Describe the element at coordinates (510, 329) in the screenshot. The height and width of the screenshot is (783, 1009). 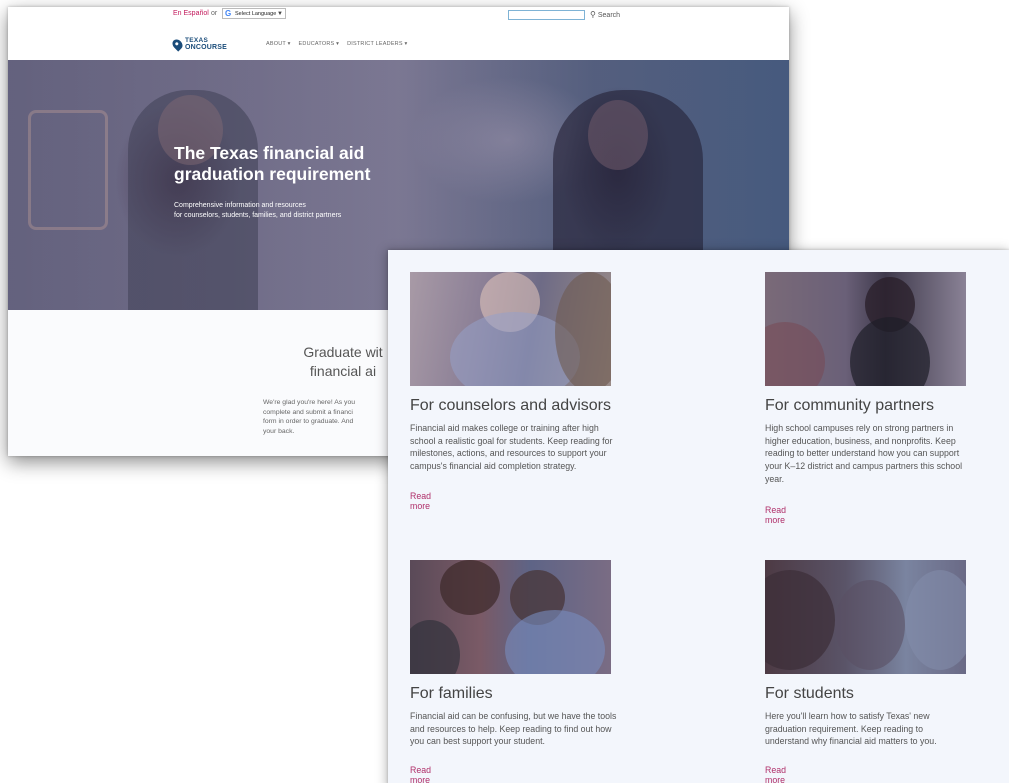
I see `card-image-counselors` at that location.